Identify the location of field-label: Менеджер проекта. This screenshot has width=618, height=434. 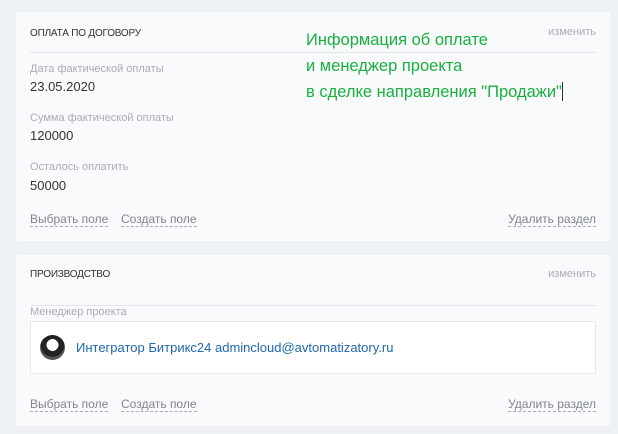
(78, 312).